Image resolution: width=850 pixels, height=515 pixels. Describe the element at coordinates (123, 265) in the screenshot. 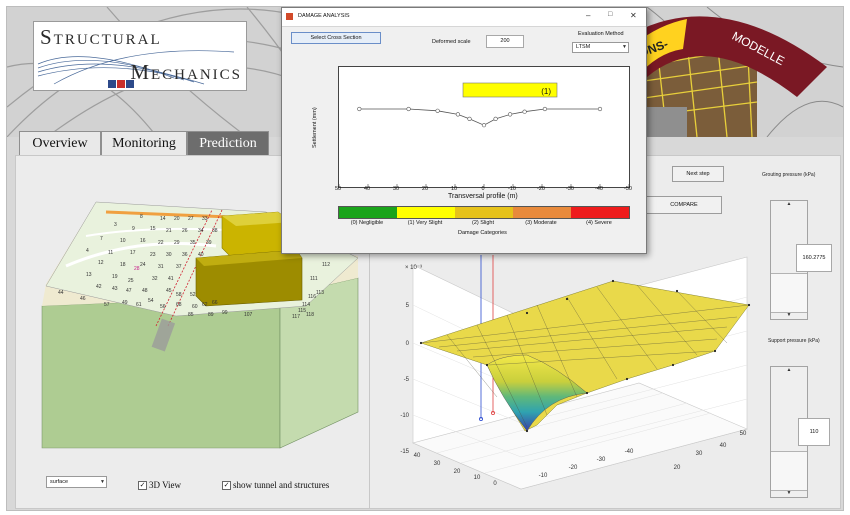

I see `point-label: 18` at that location.